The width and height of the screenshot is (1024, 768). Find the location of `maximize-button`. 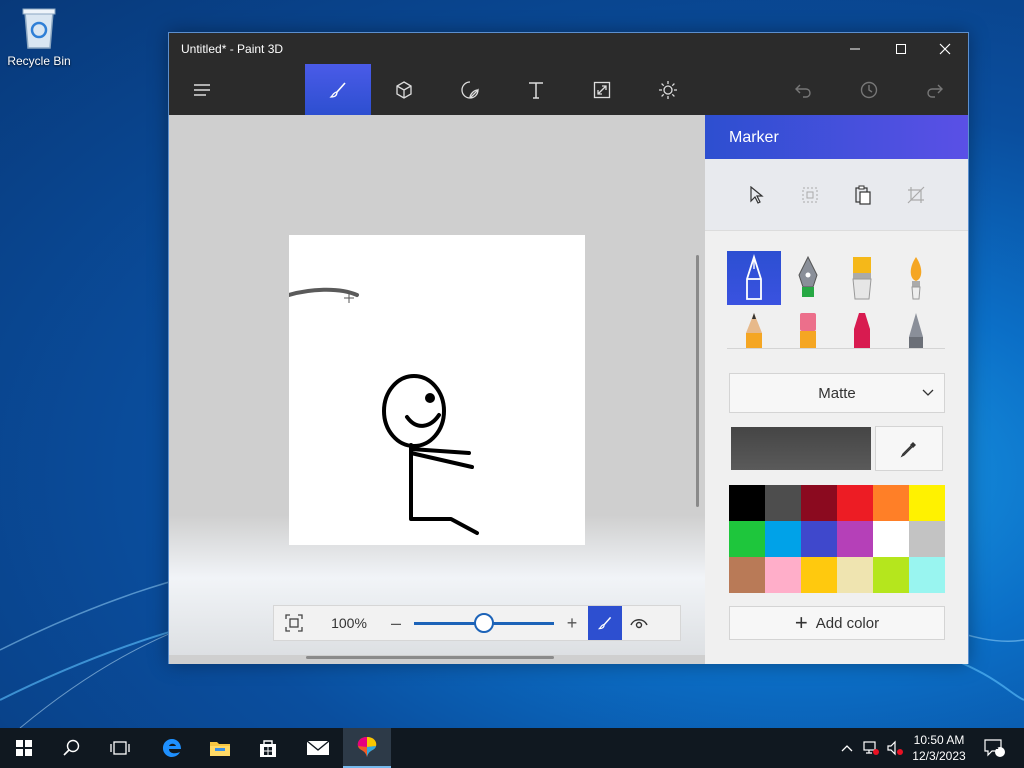

maximize-button is located at coordinates (901, 48).